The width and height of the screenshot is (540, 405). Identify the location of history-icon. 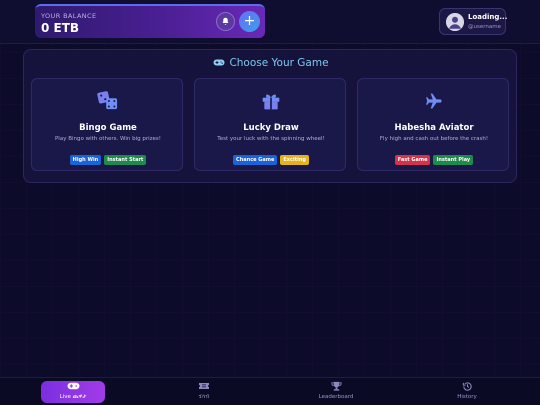
(467, 386).